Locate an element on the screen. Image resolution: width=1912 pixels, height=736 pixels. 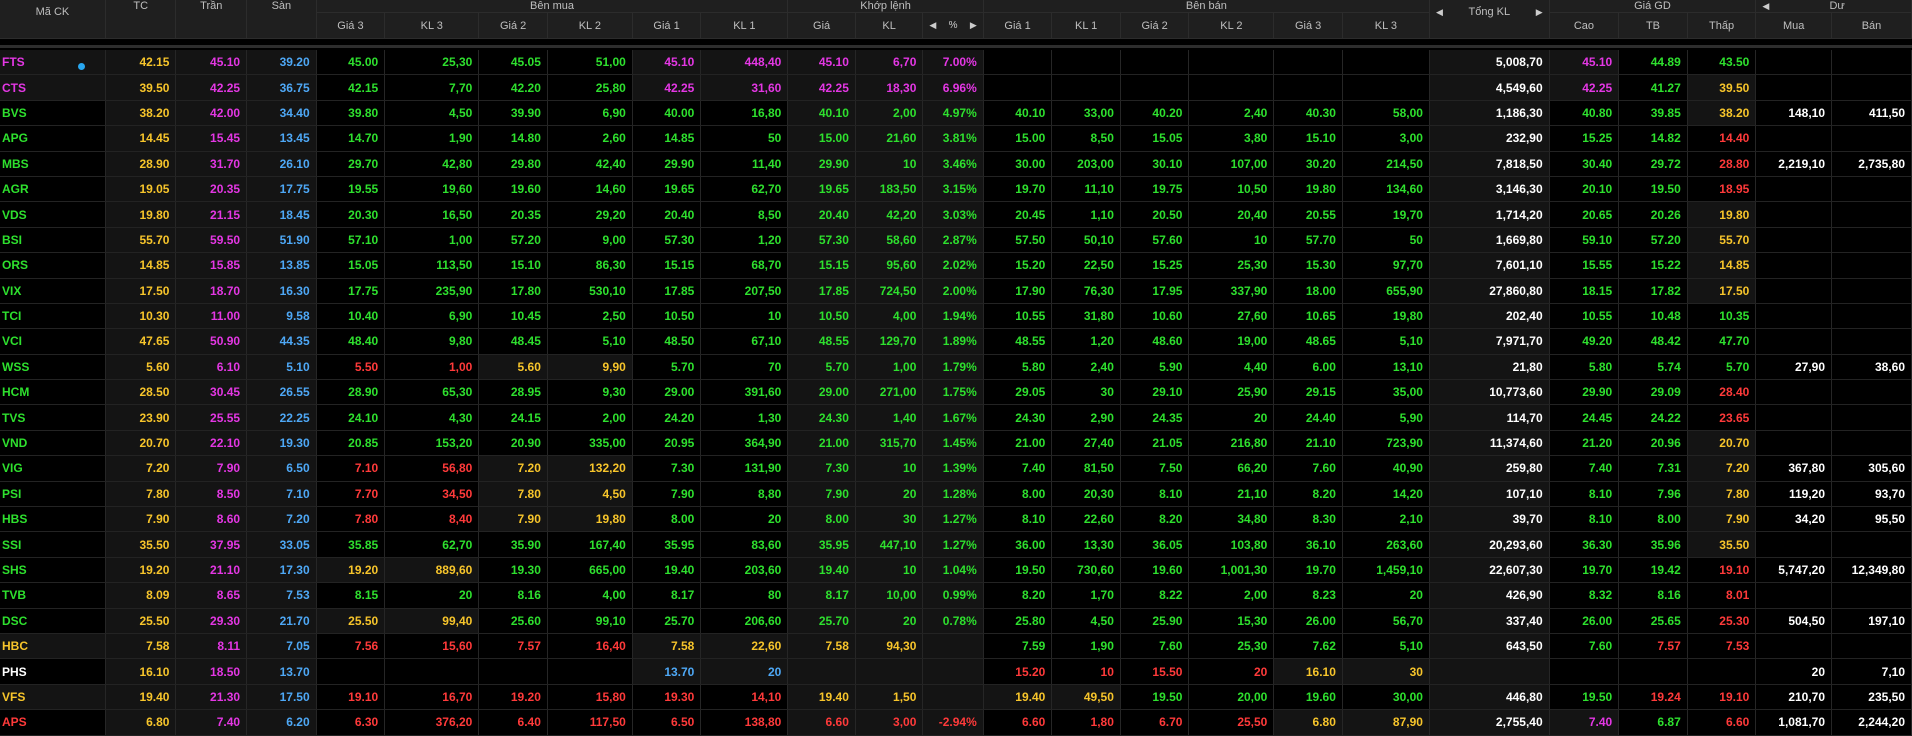
col-match-pct: ◀% ▶ is located at coordinates (953, 25).